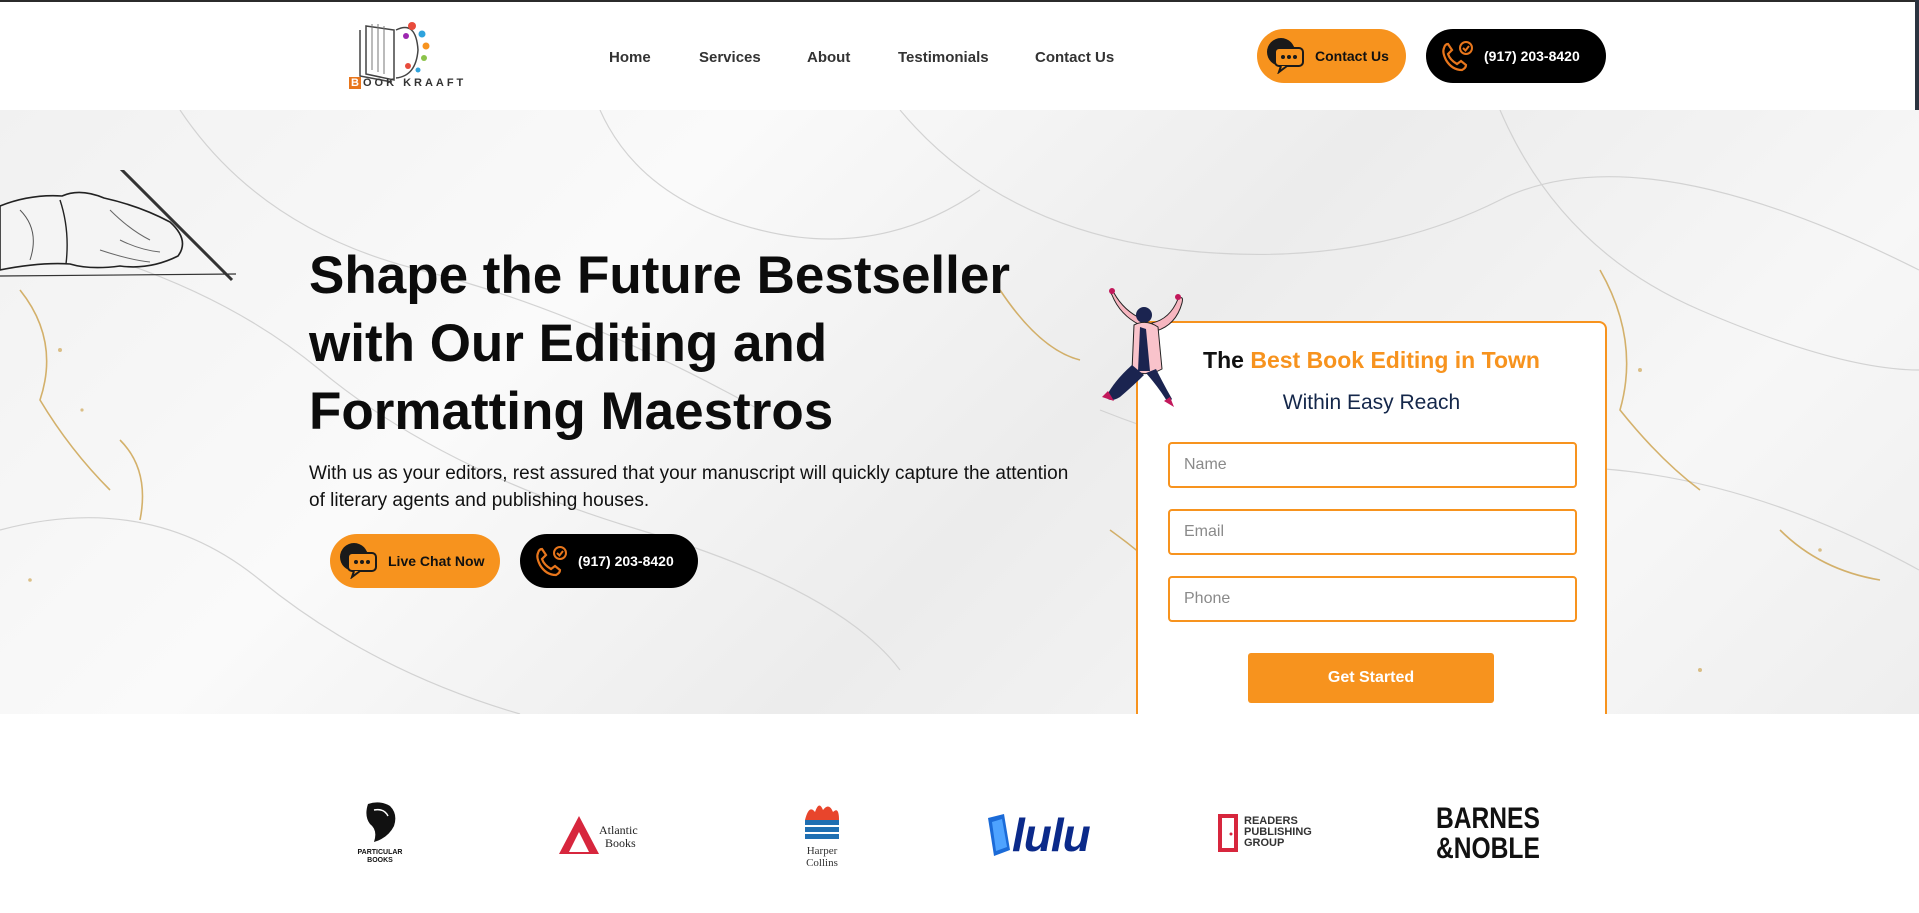 The height and width of the screenshot is (913, 1919). What do you see at coordinates (822, 851) in the screenshot?
I see `harpercollins-line1: Harper` at bounding box center [822, 851].